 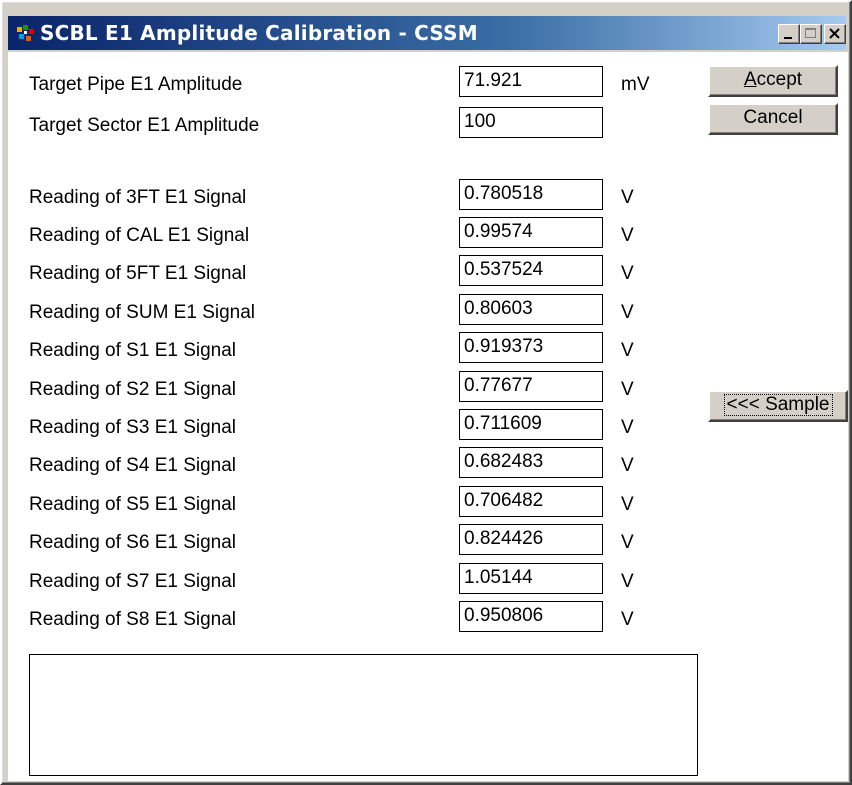 What do you see at coordinates (133, 350) in the screenshot?
I see `reading-label-s1: Reading of S1 E1 Signal` at bounding box center [133, 350].